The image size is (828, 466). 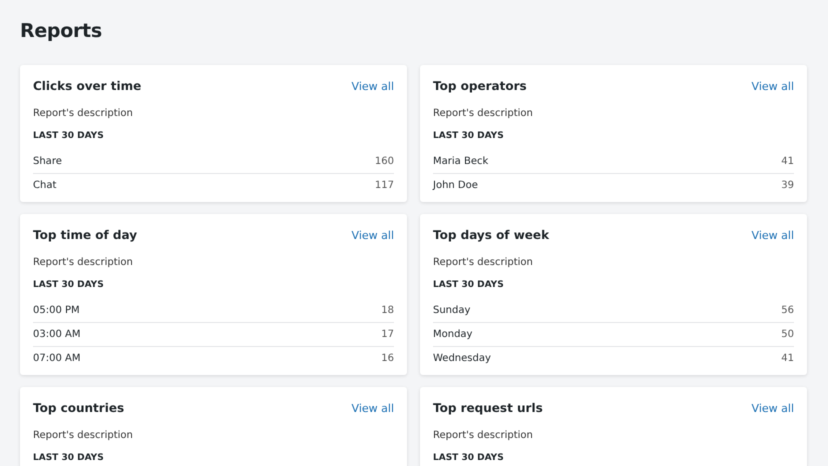 What do you see at coordinates (384, 185) in the screenshot?
I see `row-value: 117` at bounding box center [384, 185].